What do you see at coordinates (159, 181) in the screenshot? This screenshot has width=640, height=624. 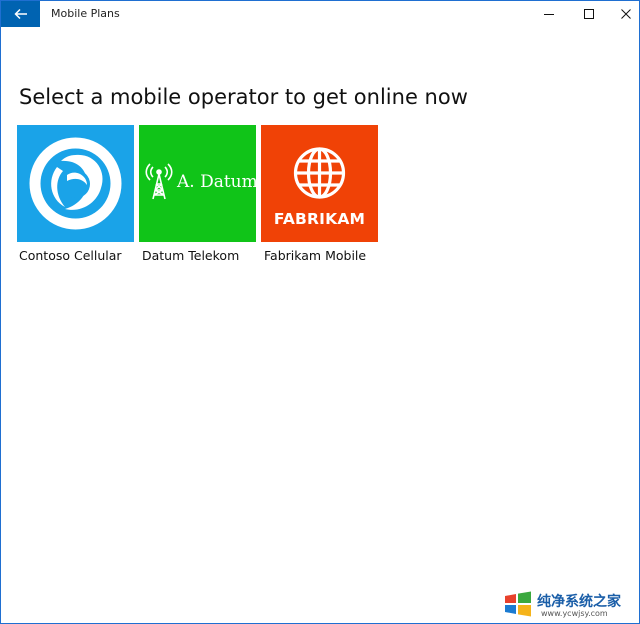 I see `antenna-tower-icon` at bounding box center [159, 181].